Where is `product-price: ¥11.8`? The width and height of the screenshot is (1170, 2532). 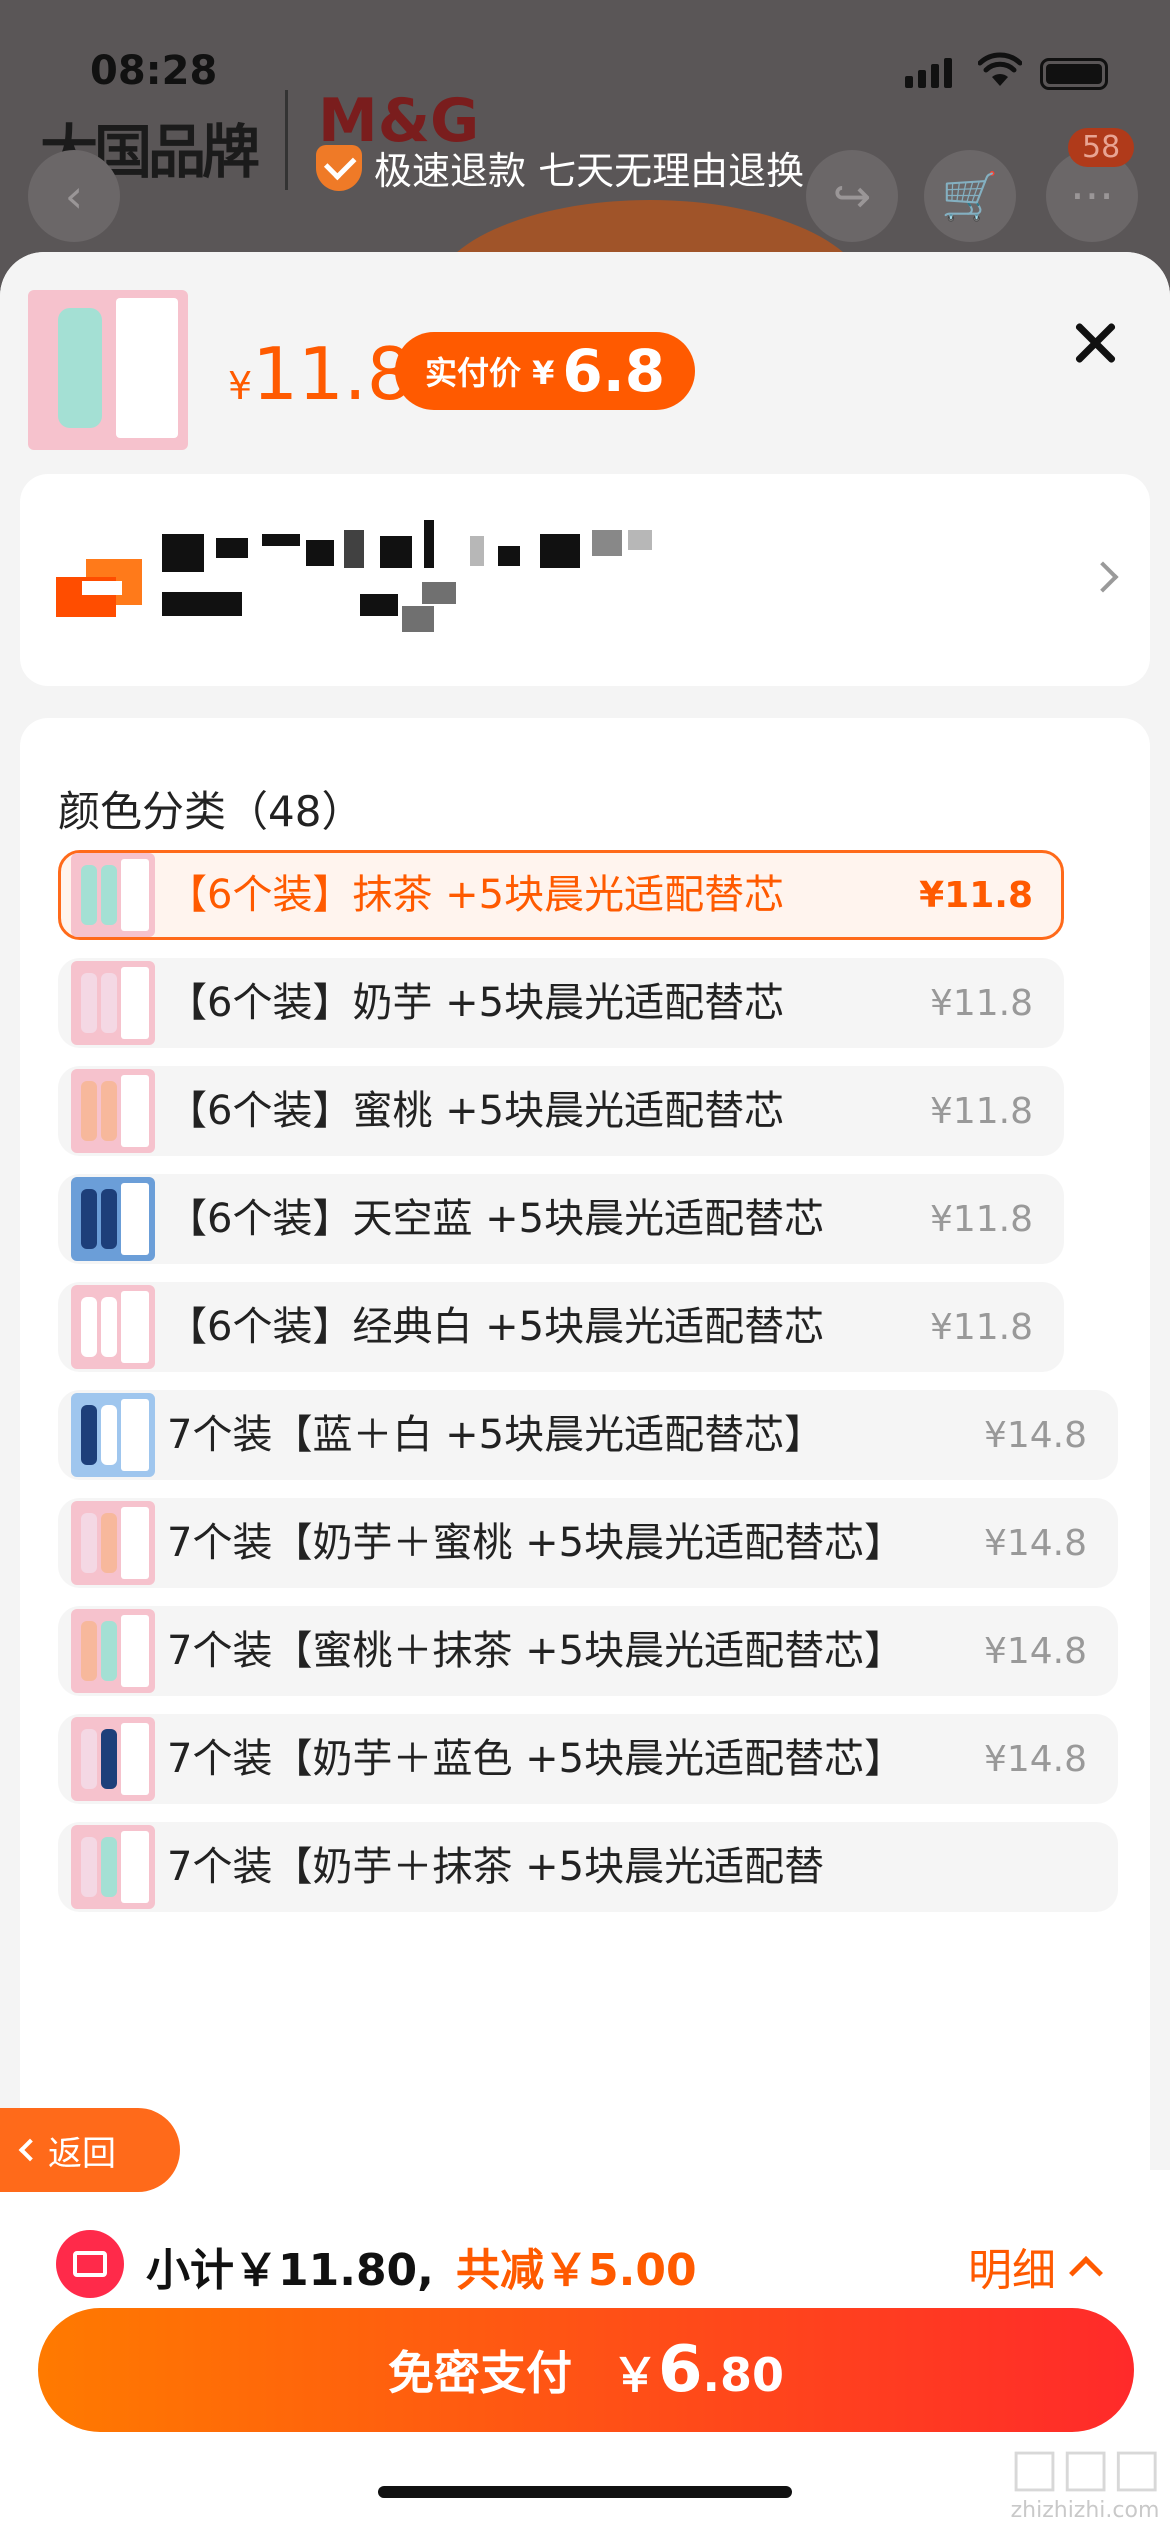
product-price: ¥11.8 is located at coordinates (320, 374).